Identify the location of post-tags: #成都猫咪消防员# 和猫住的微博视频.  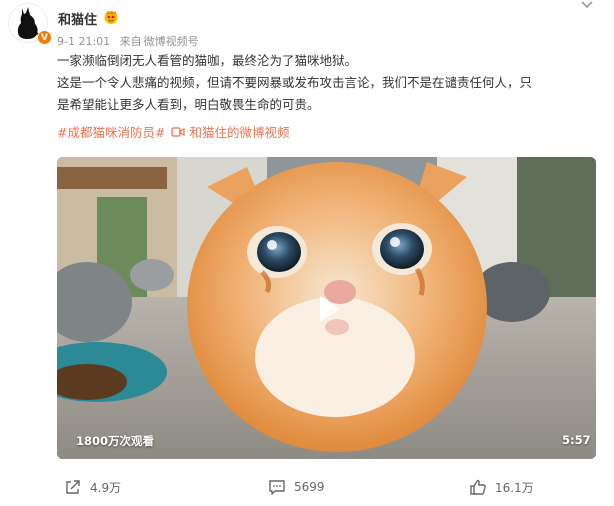
(173, 131).